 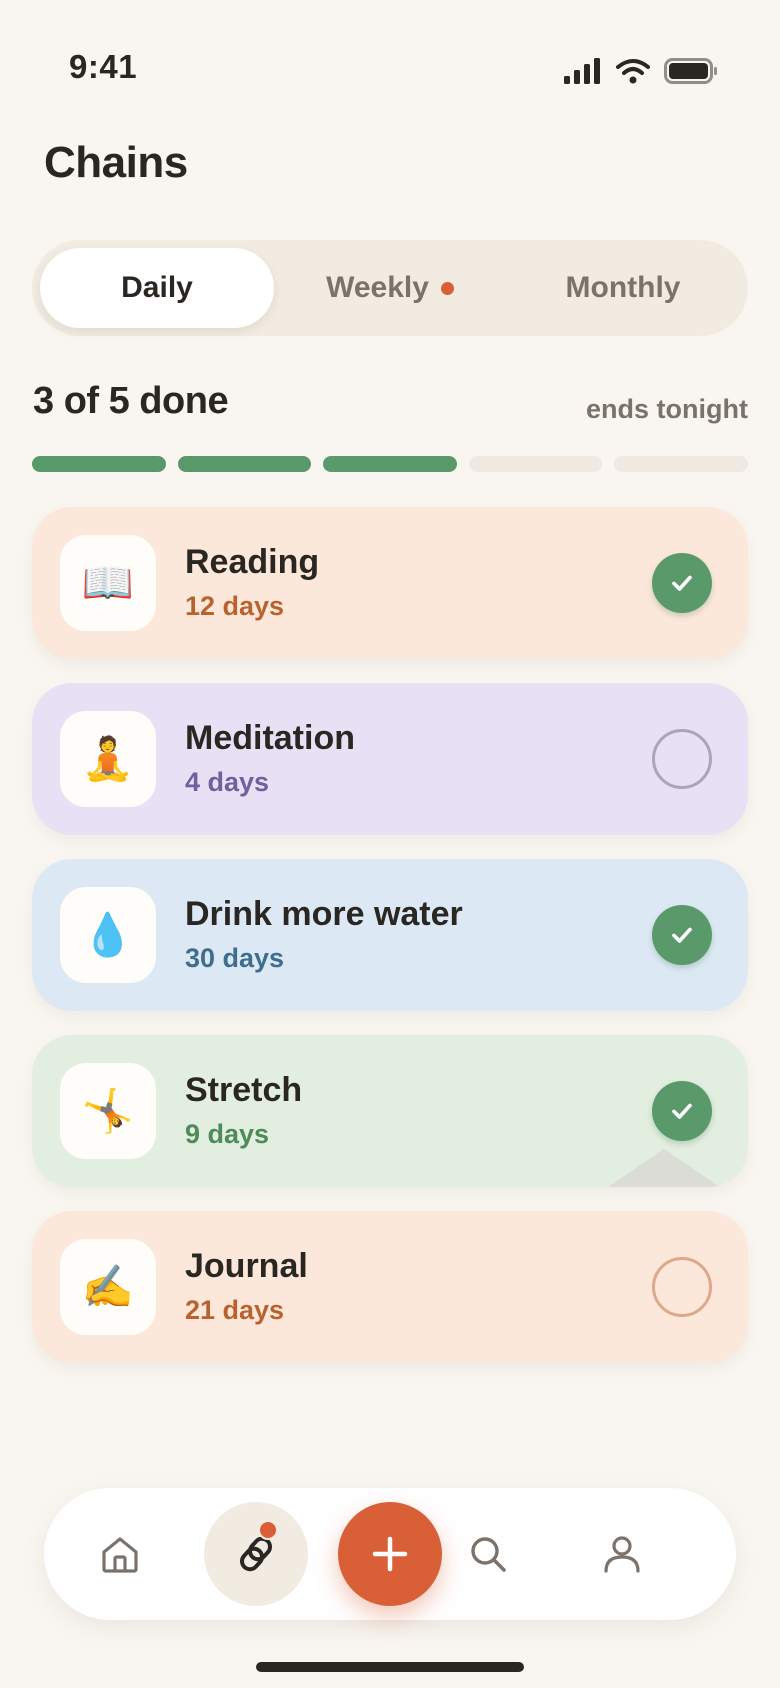 I want to click on card-corner-fold, so click(x=664, y=1168).